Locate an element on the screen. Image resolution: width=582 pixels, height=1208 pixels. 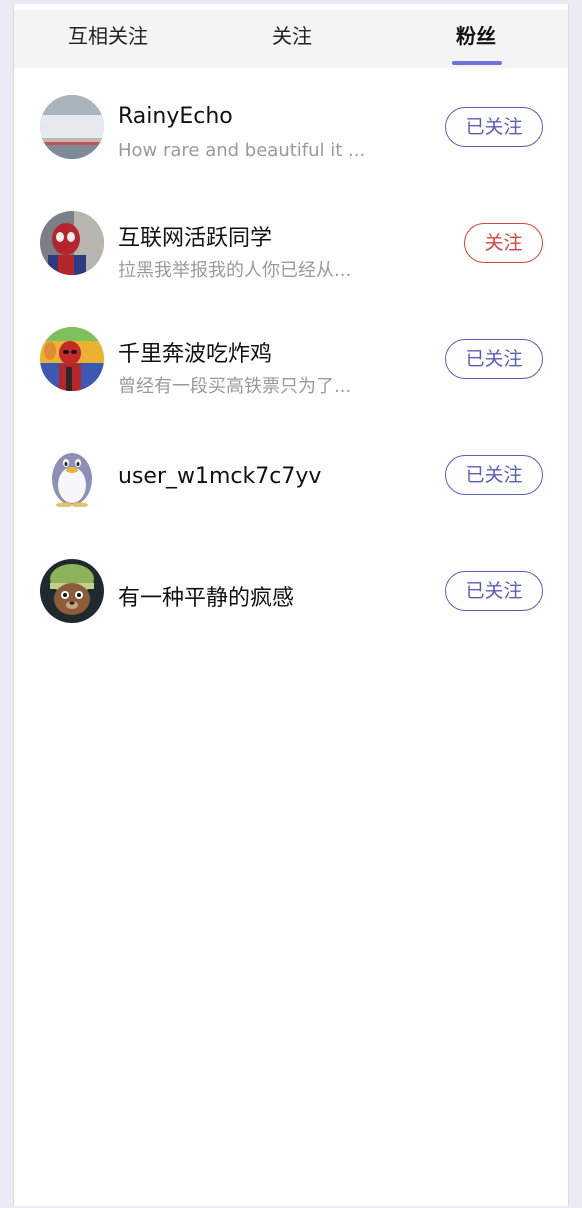
user-name: RainyEcho is located at coordinates (175, 116).